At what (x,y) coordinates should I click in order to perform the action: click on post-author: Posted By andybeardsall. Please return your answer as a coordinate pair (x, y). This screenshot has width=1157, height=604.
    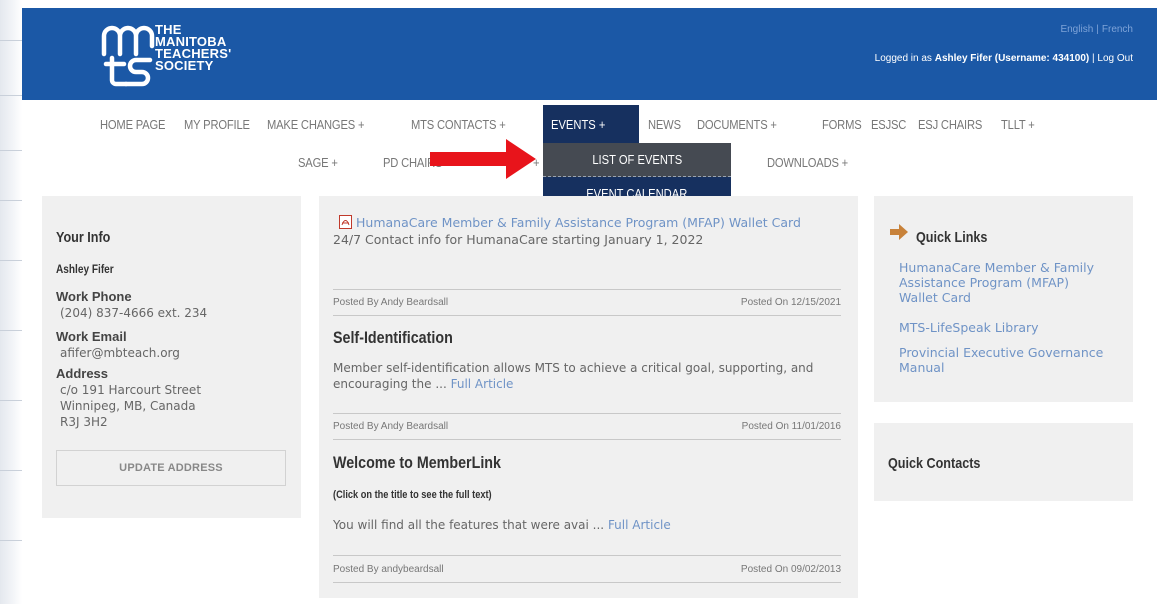
    Looking at the image, I should click on (388, 569).